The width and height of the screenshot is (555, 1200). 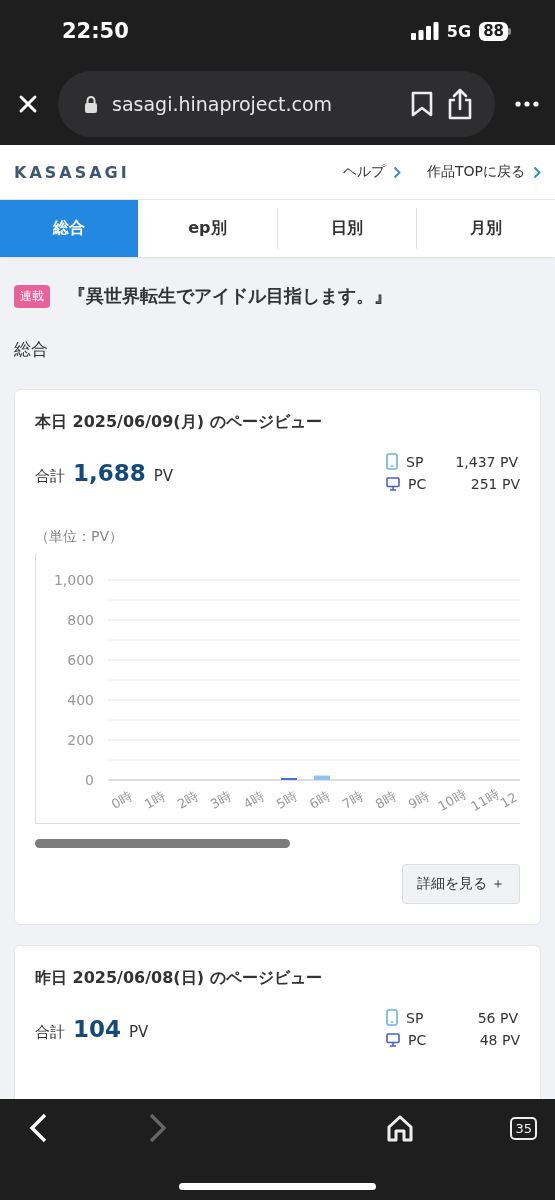 I want to click on back-icon, so click(x=38, y=1128).